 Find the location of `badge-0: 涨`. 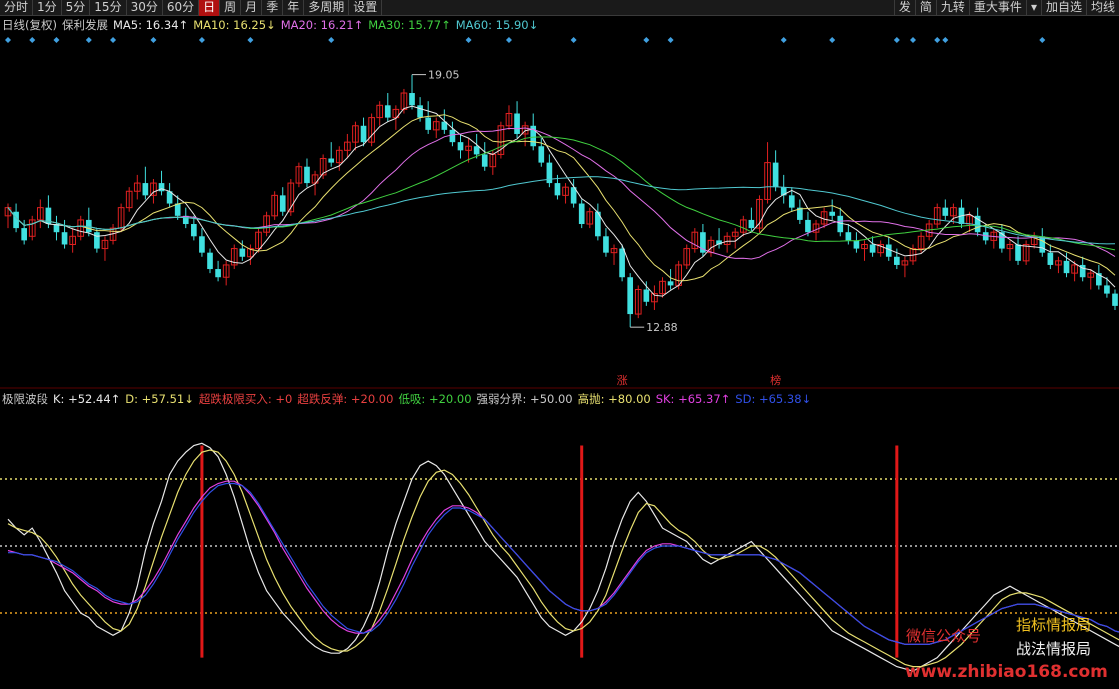

badge-0: 涨 is located at coordinates (622, 380).